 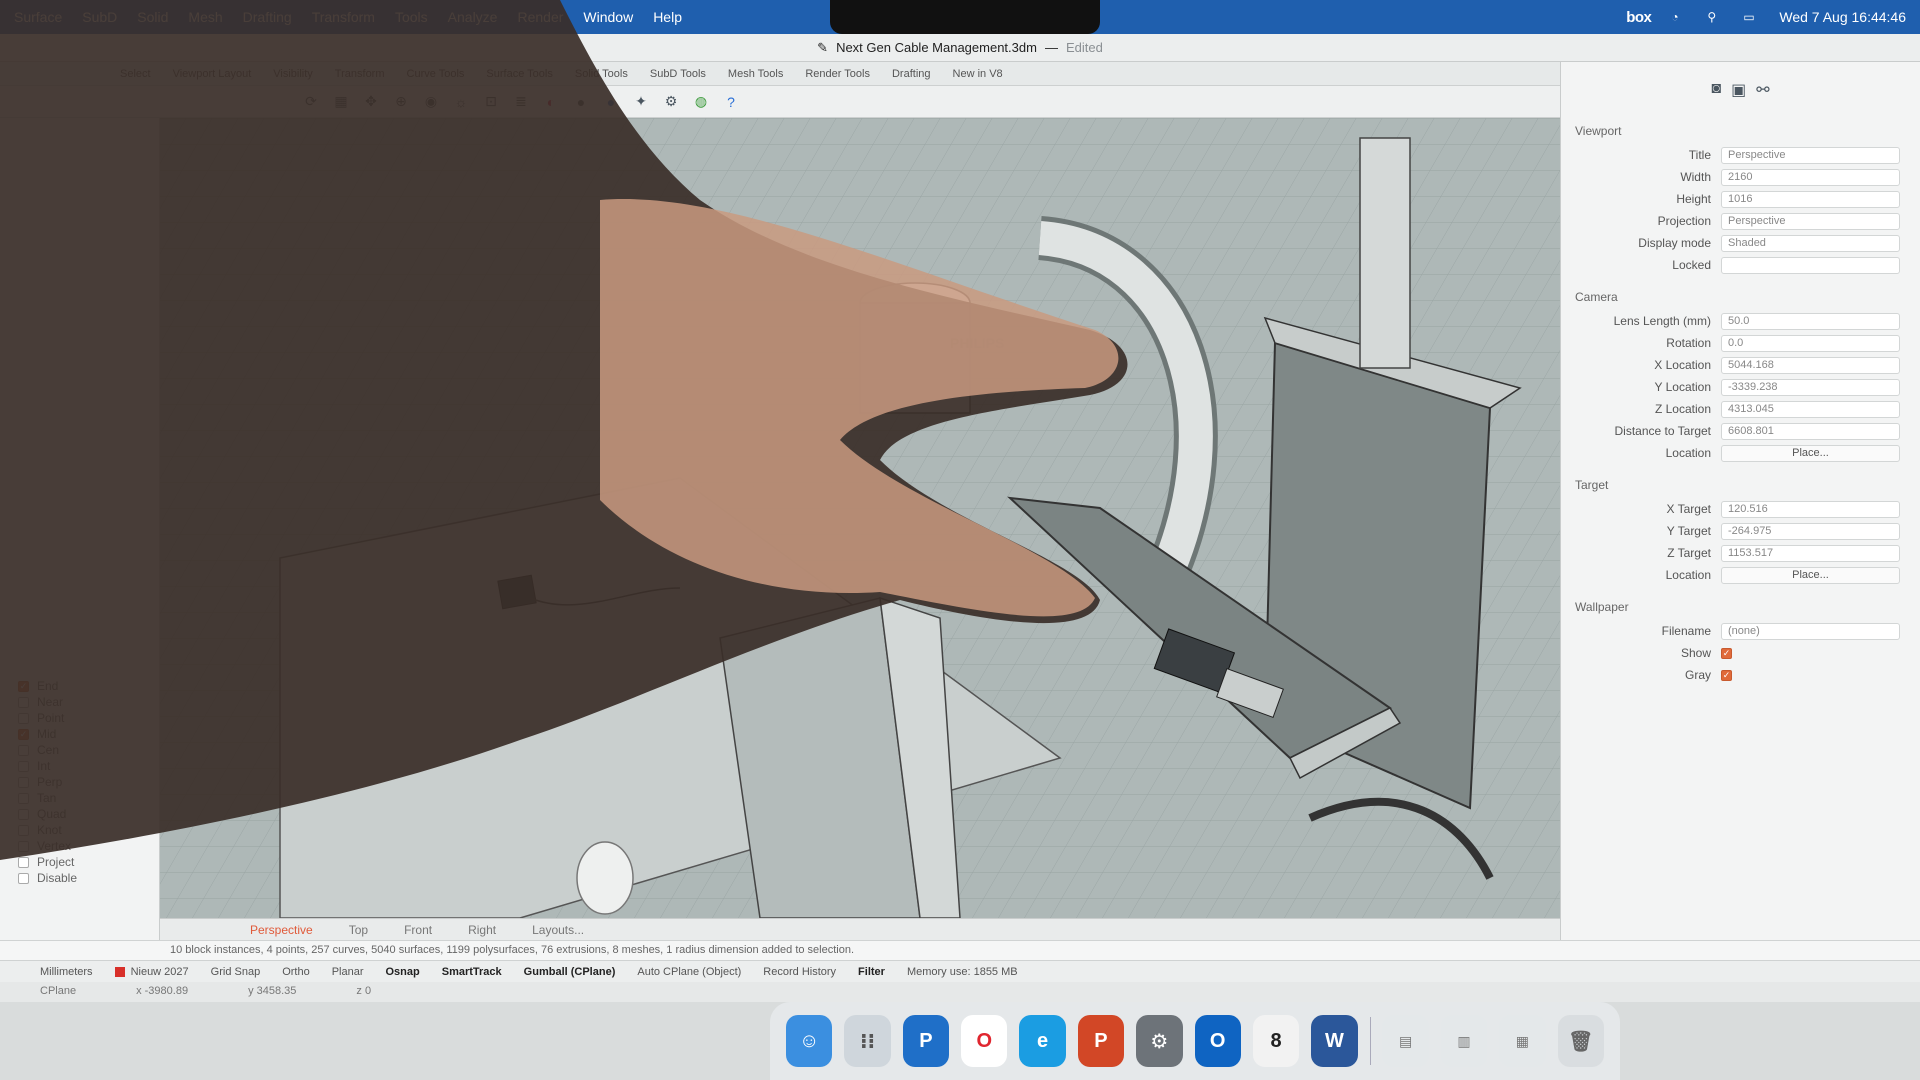 I want to click on status-record-history: Record History, so click(x=799, y=972).